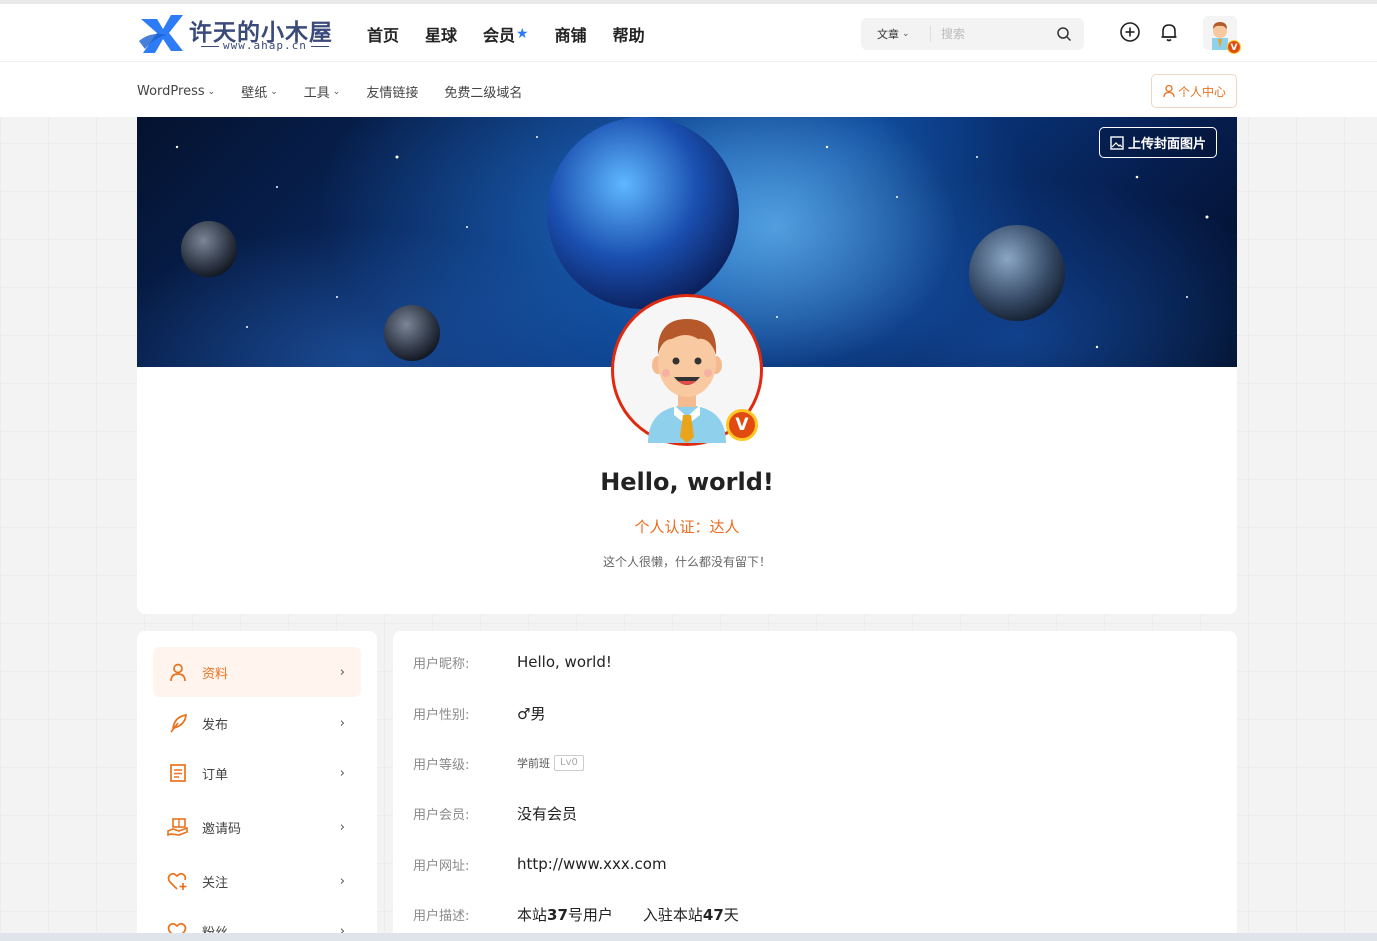 This screenshot has width=1377, height=941. Describe the element at coordinates (316, 93) in the screenshot. I see `subnav-tools-label: 工具` at that location.